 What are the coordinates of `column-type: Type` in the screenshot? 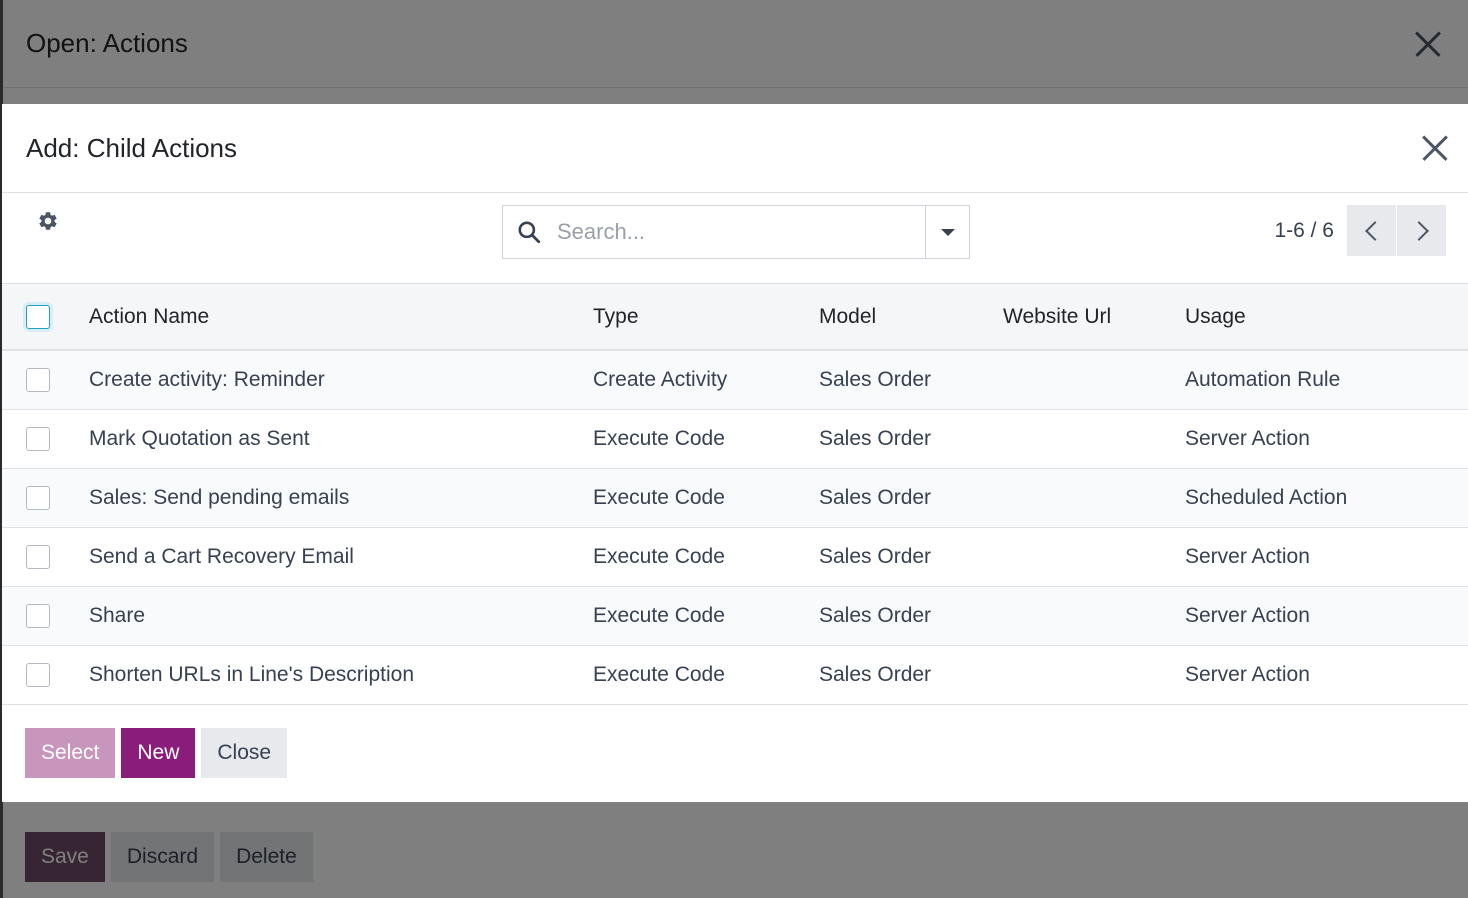 It's located at (706, 317).